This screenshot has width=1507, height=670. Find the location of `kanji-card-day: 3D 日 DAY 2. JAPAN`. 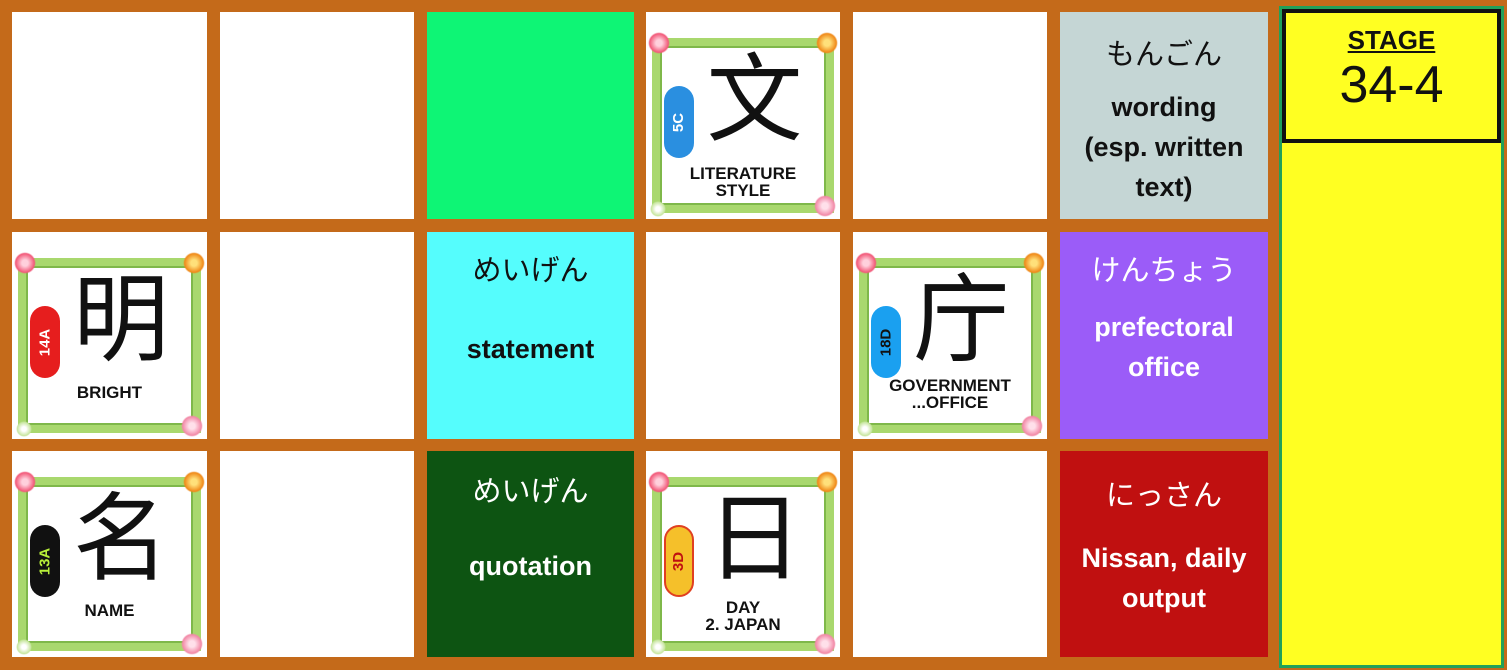

kanji-card-day: 3D 日 DAY 2. JAPAN is located at coordinates (743, 554).